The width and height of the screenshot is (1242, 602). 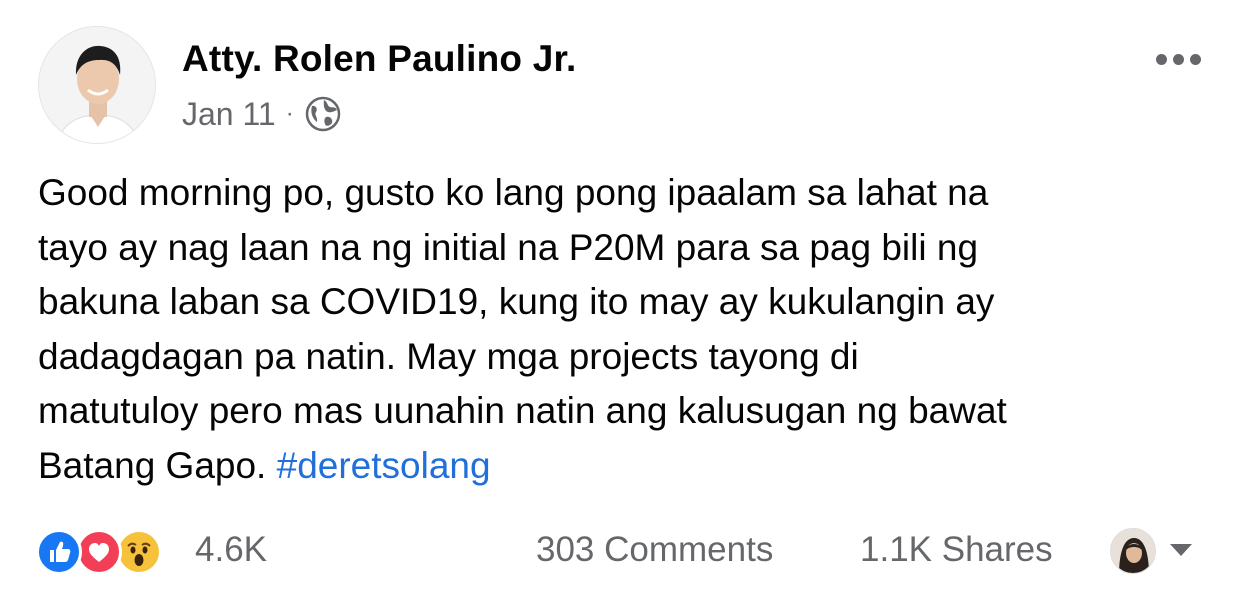 What do you see at coordinates (1133, 551) in the screenshot?
I see `viewer-avatar` at bounding box center [1133, 551].